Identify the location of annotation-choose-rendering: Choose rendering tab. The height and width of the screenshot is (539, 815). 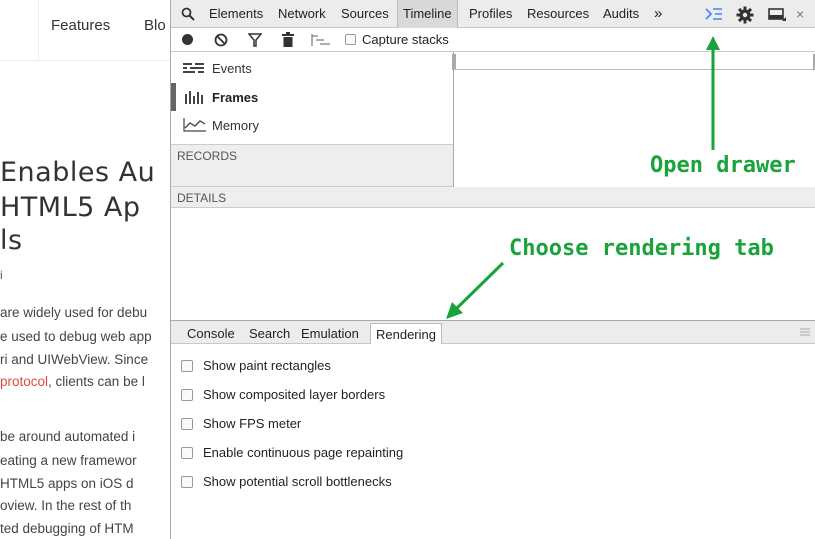
(641, 248).